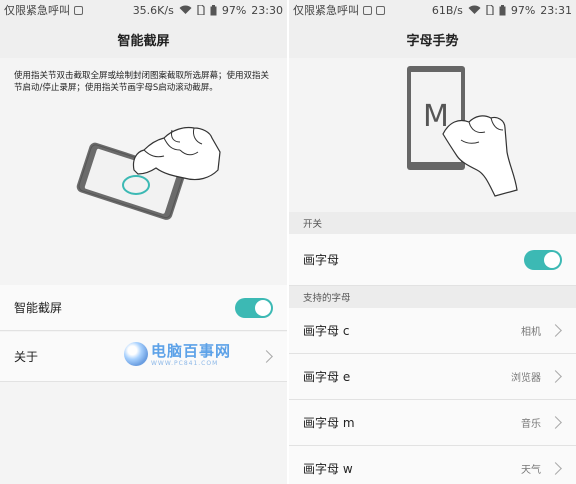 This screenshot has height=484, width=576. What do you see at coordinates (432, 377) in the screenshot?
I see `letter-row-e: 画字母 e 浏览器` at bounding box center [432, 377].